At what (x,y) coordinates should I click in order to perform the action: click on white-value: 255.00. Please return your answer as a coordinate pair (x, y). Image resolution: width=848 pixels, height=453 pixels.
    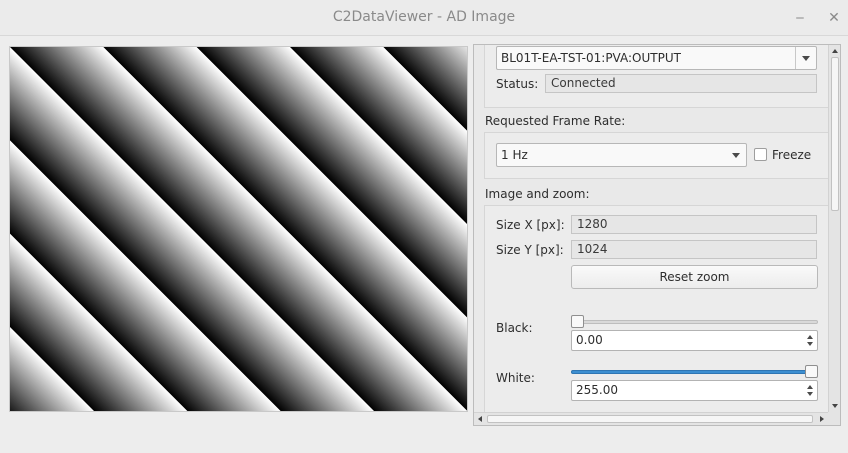
    Looking at the image, I should click on (597, 390).